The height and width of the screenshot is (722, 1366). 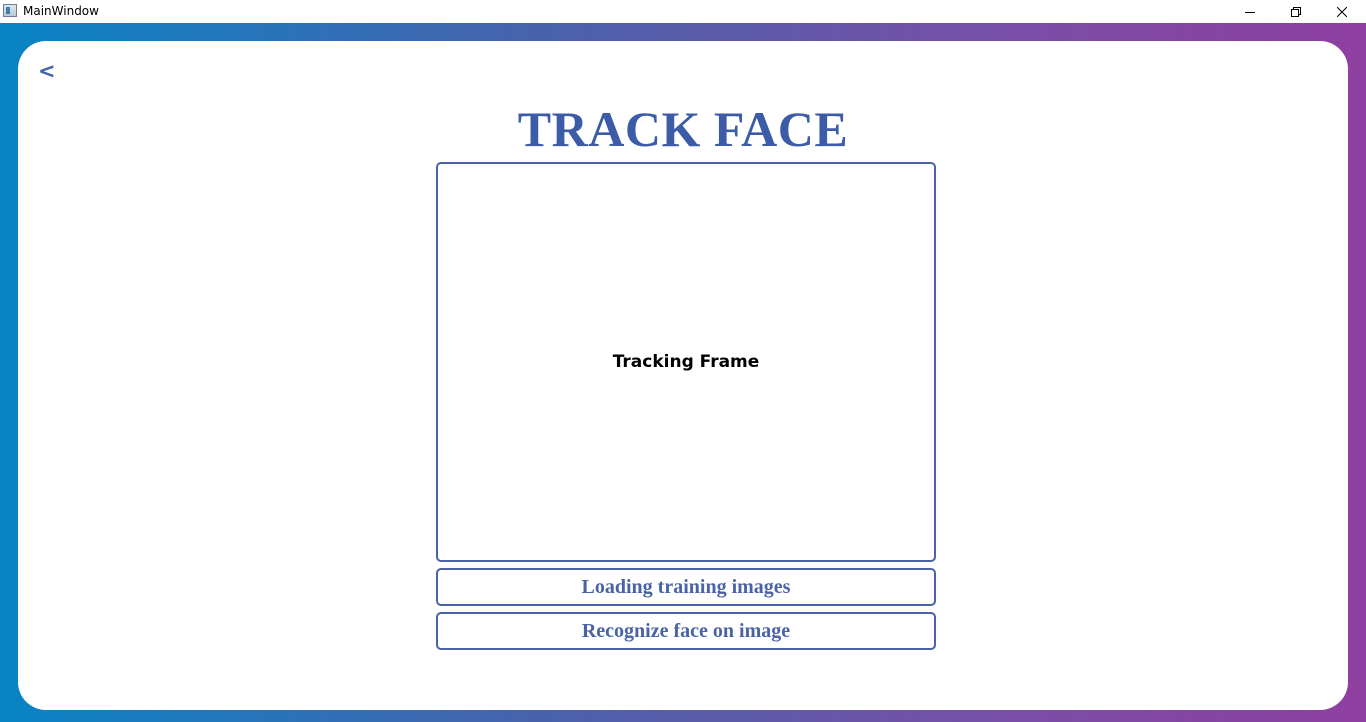 I want to click on minimize-icon, so click(x=1250, y=12).